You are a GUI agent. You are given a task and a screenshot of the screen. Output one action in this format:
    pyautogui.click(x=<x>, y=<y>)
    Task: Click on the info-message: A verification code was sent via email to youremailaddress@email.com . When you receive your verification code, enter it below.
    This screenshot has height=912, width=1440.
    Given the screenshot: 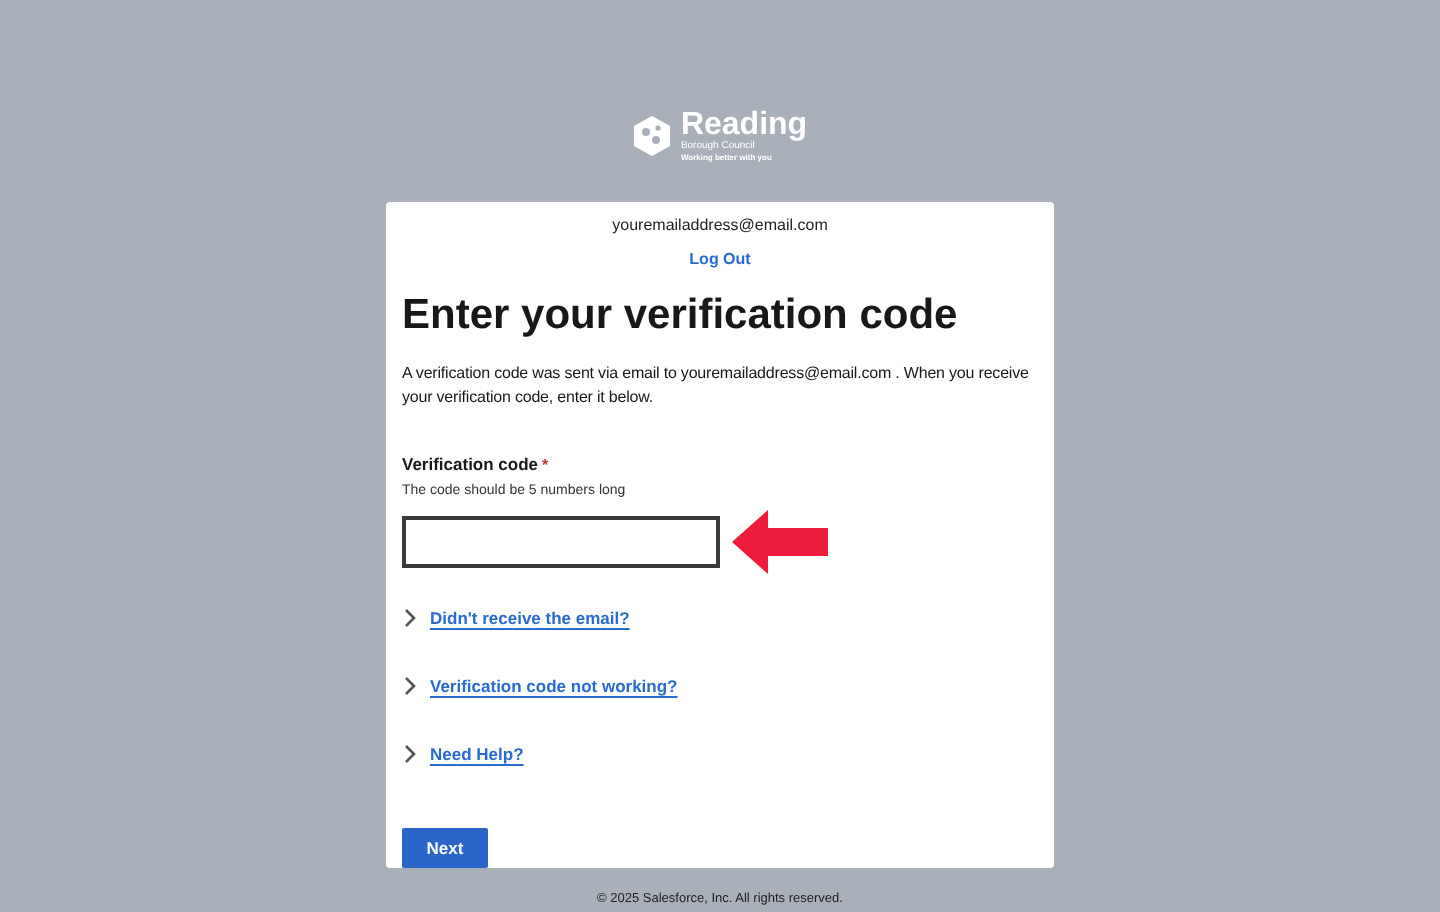 What is the action you would take?
    pyautogui.click(x=716, y=386)
    